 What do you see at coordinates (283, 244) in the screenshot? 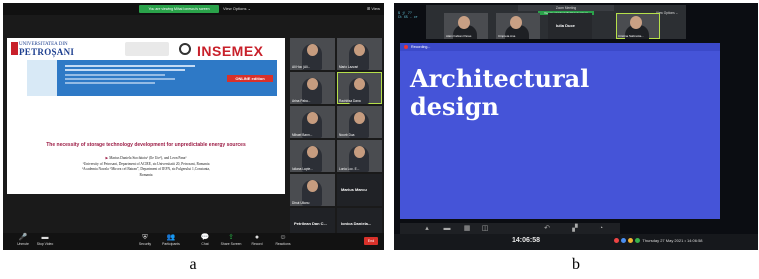
I see `control-label: Reactions` at bounding box center [283, 244].